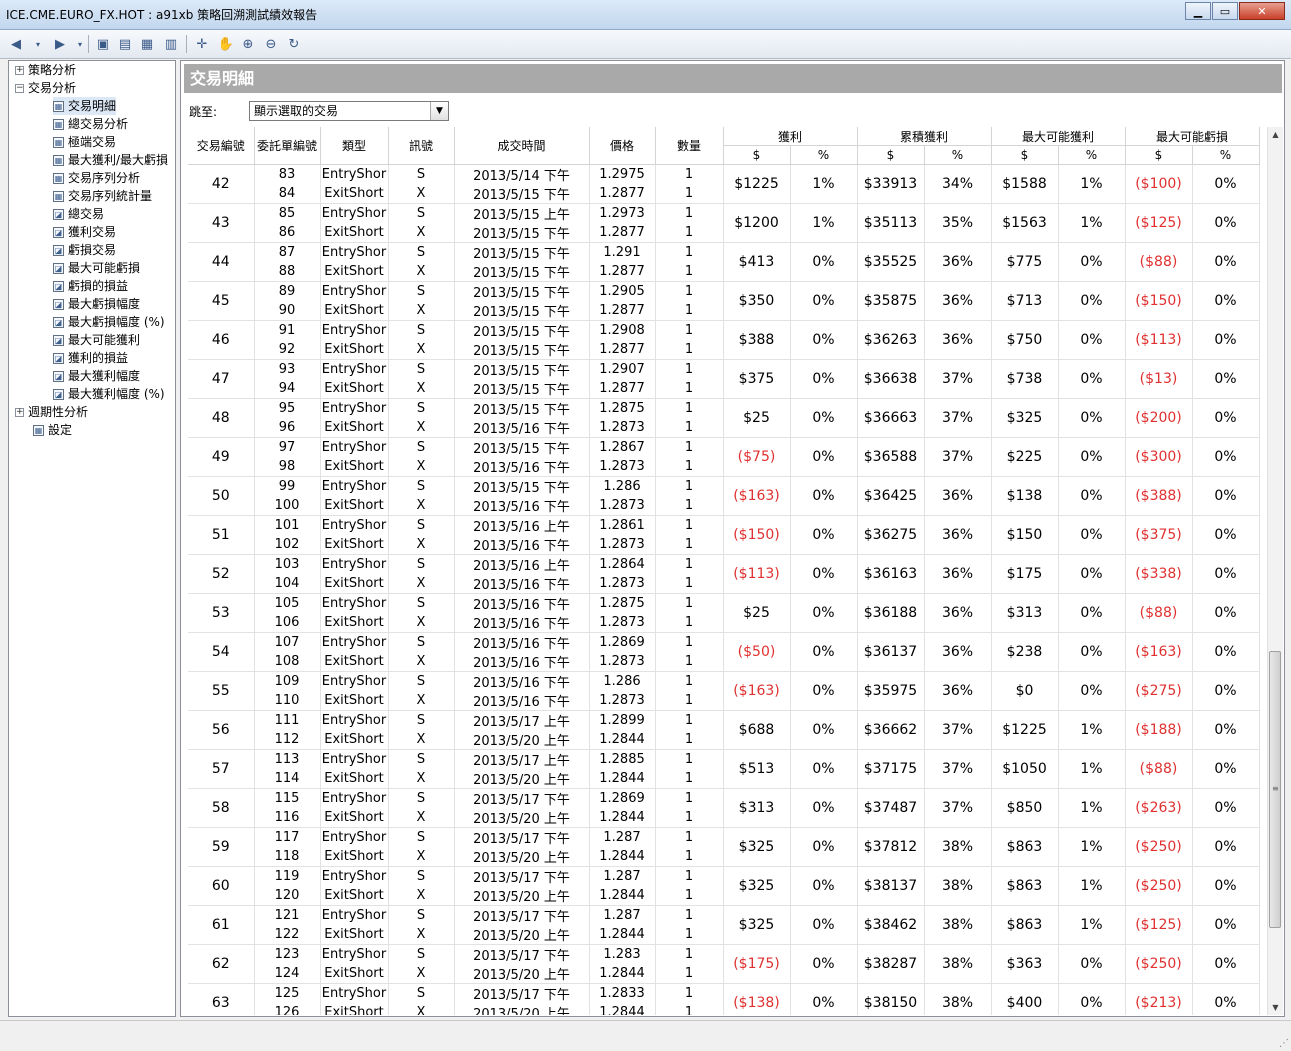  What do you see at coordinates (248, 44) in the screenshot?
I see `zoom-in-icon: ⊕` at bounding box center [248, 44].